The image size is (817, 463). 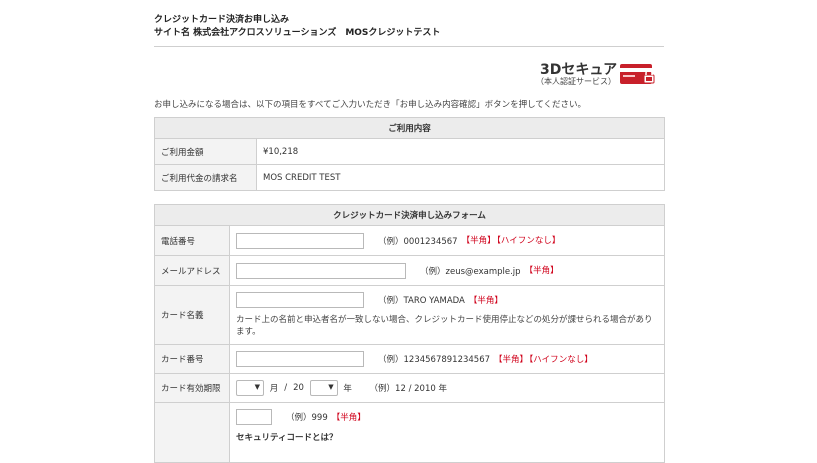 What do you see at coordinates (192, 240) in the screenshot?
I see `phone-label: 電話番号` at bounding box center [192, 240].